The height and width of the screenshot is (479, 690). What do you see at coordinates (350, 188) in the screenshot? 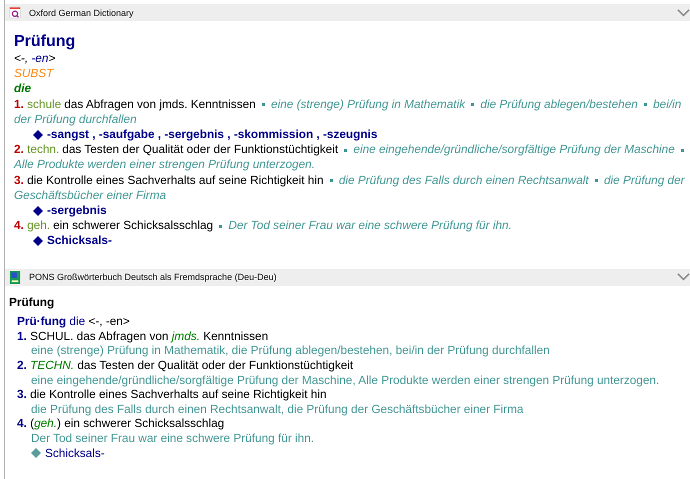
I see `sense-text: 3. die Kontrolle eines Sachverhalts auf seine Richtigkeit hin die Prüfung des Falls durch einen Rechtsanwalt die Prüfung der Geschäftsbücher einer Firma` at bounding box center [350, 188].